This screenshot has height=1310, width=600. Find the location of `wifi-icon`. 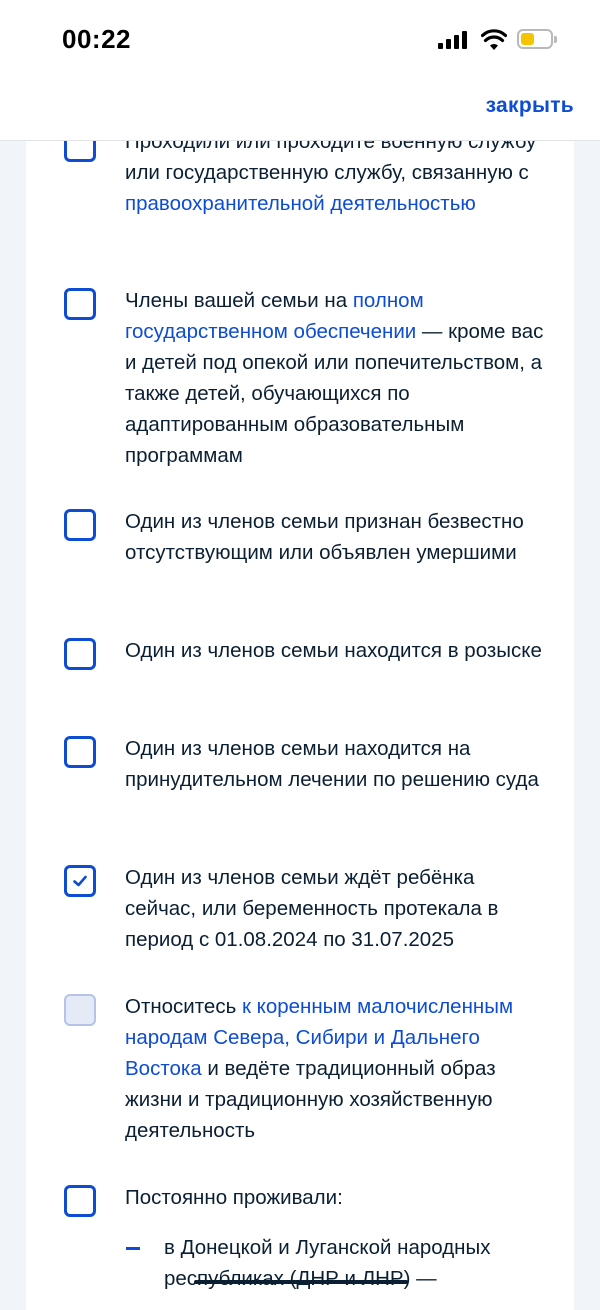

wifi-icon is located at coordinates (494, 39).